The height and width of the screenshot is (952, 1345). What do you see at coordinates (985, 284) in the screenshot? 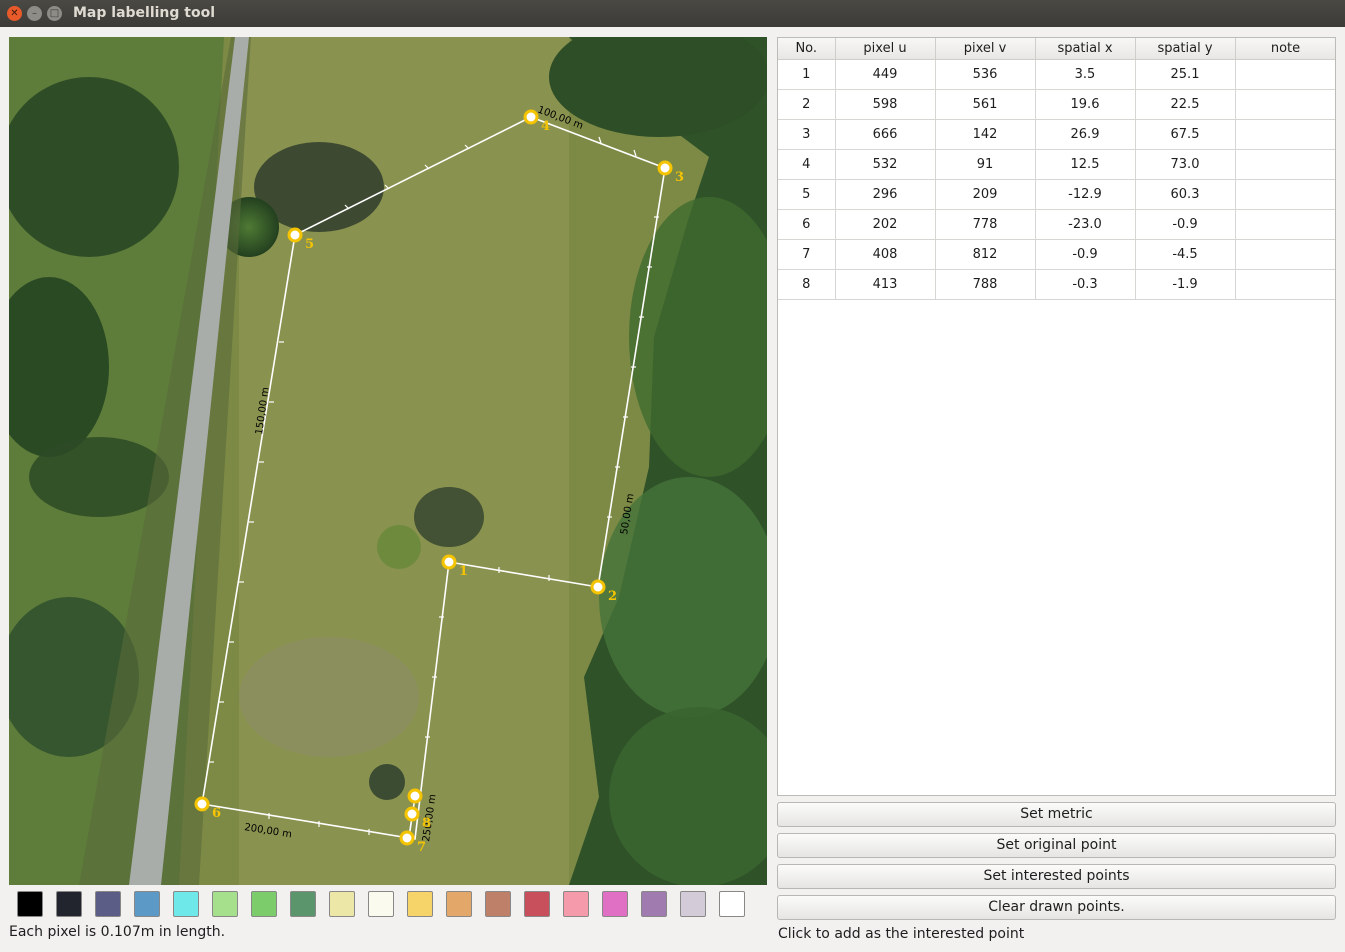
I see `table-cell: 788` at bounding box center [985, 284].